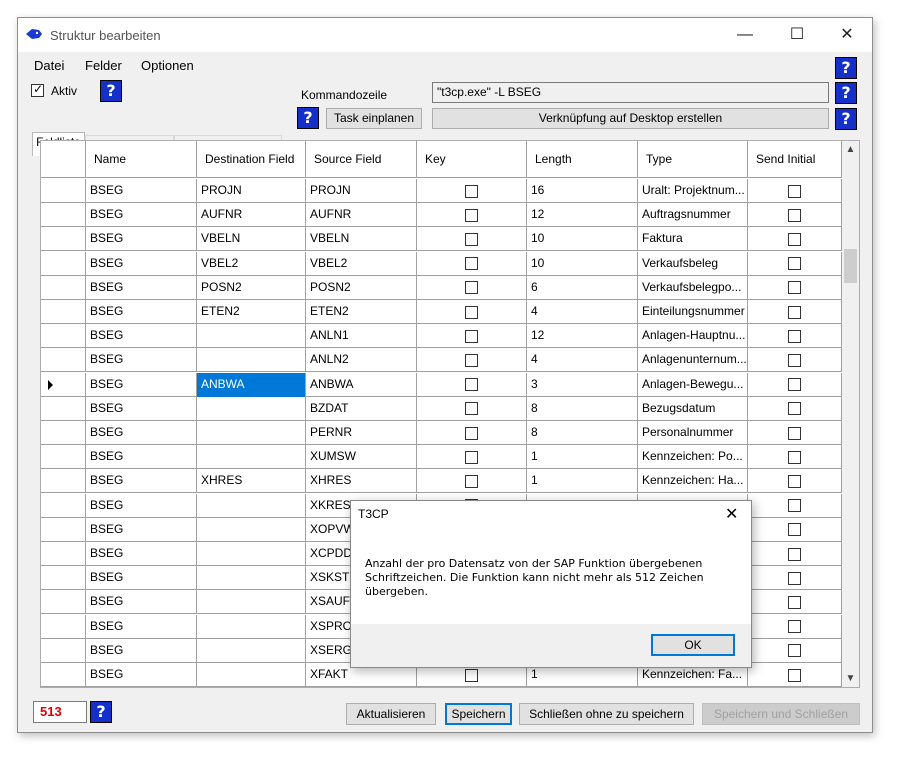 The width and height of the screenshot is (907, 757). Describe the element at coordinates (251, 239) in the screenshot. I see `cell-destination-field: VBELN` at that location.